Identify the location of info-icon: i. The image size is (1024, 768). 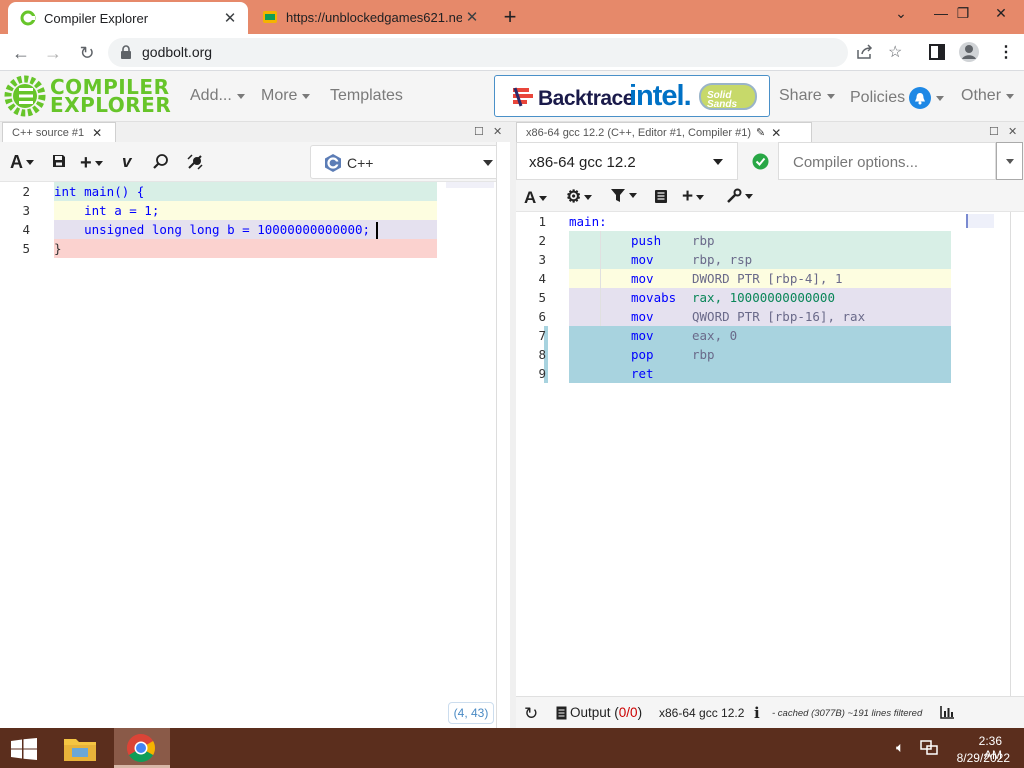
(757, 713).